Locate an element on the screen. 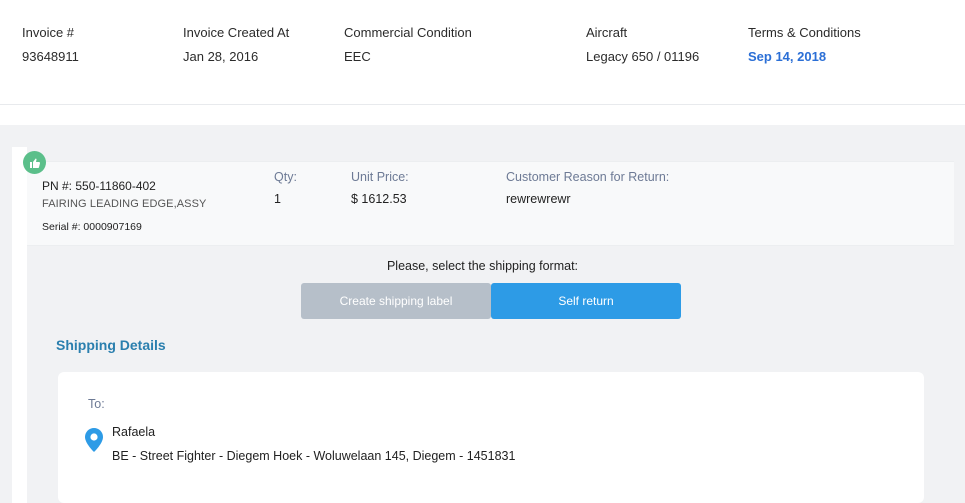 The width and height of the screenshot is (965, 503). aircraft-field: Aircraft Legacy 650 / 01196 is located at coordinates (642, 44).